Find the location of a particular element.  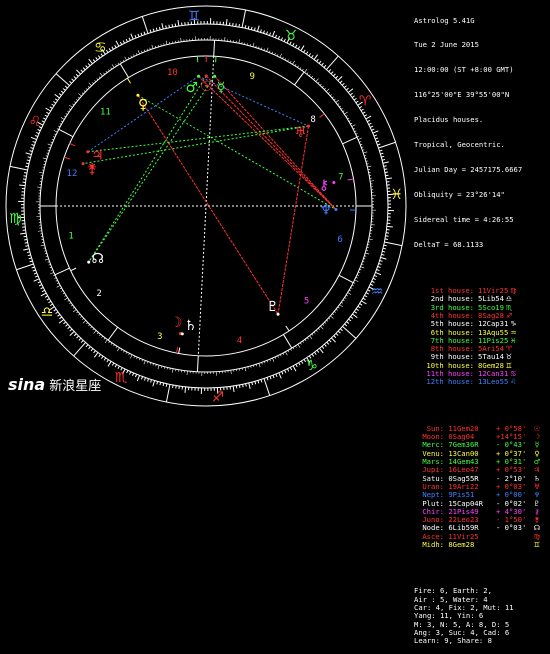

planet-position: 14Gem43 is located at coordinates (470, 462).